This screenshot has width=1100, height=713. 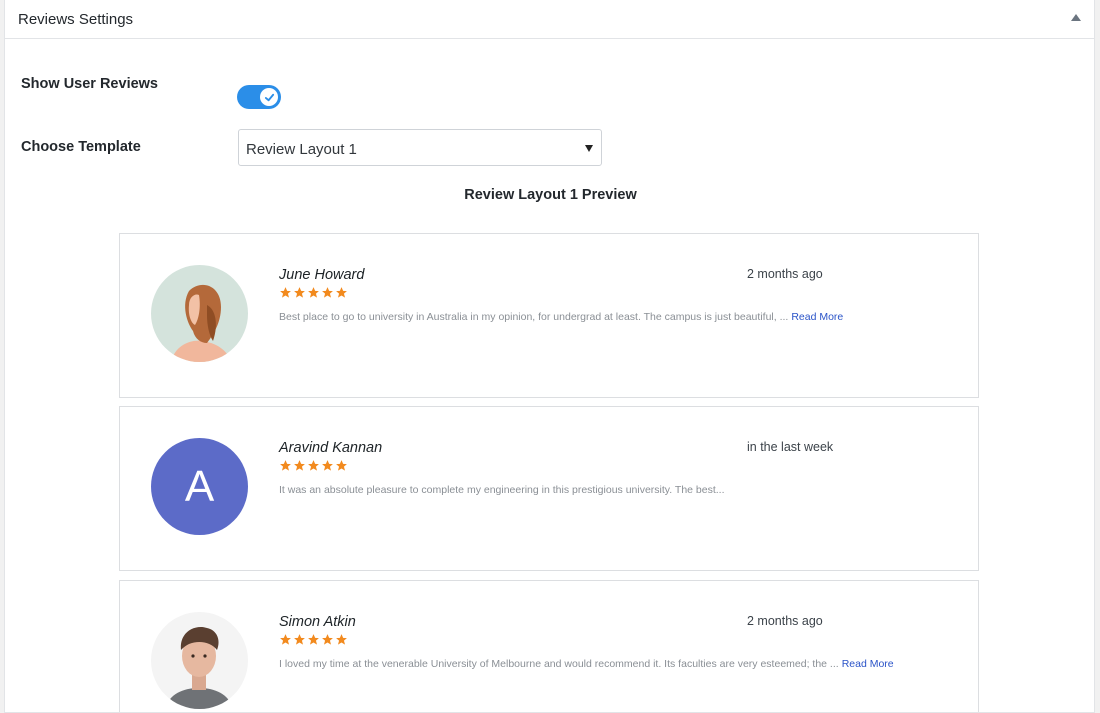 I want to click on template-select-value: Review Layout 1, so click(x=301, y=149).